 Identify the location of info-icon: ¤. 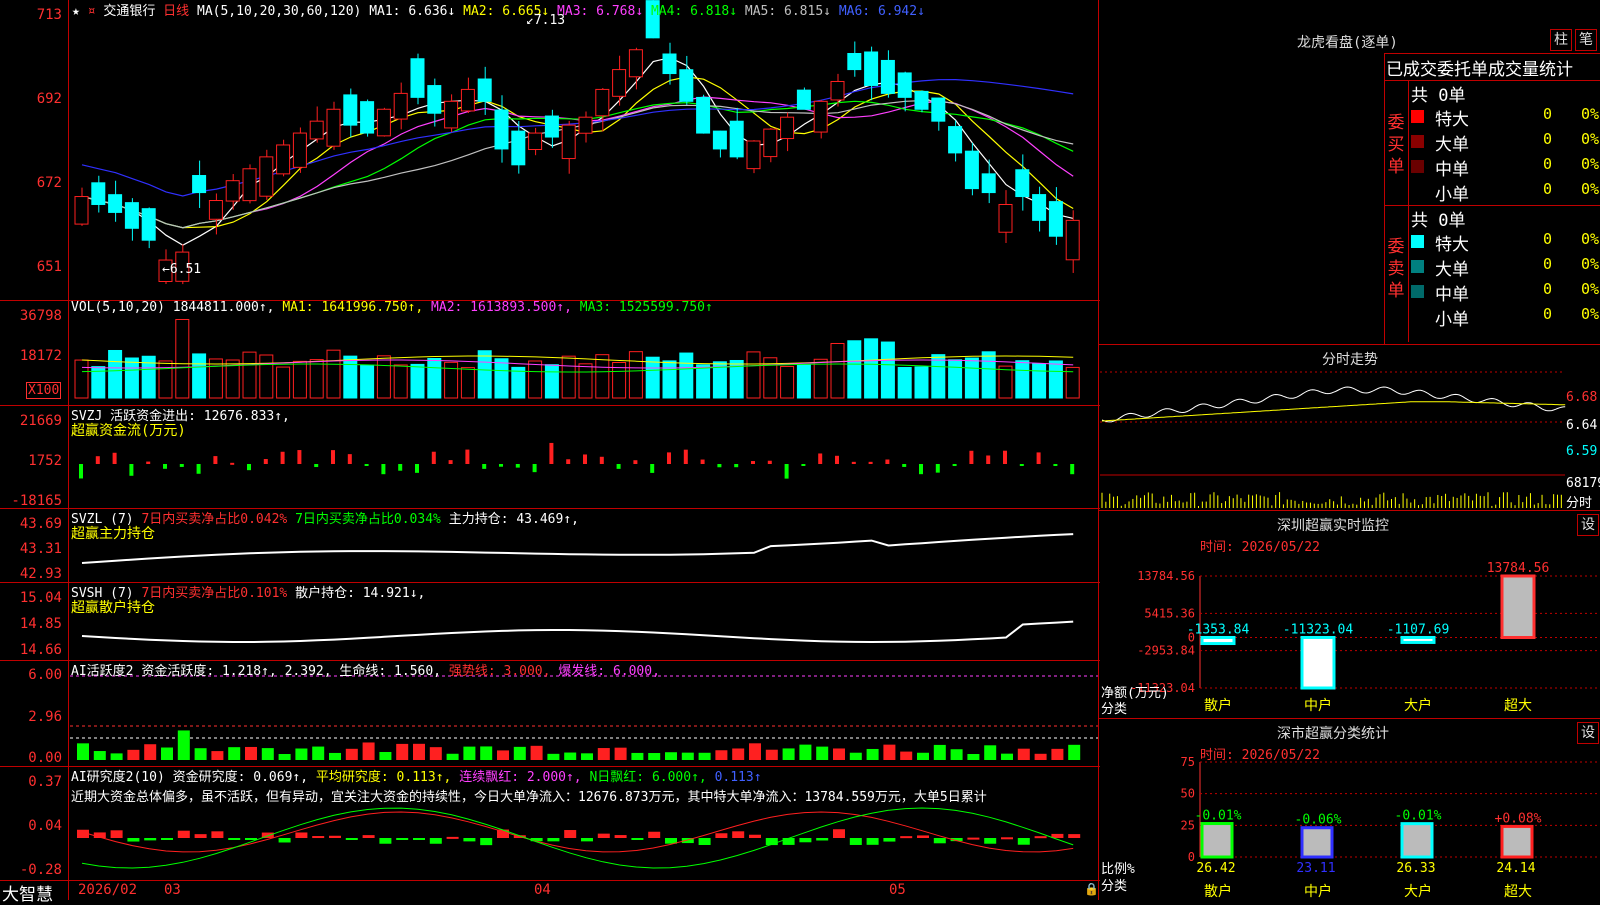
(92, 11).